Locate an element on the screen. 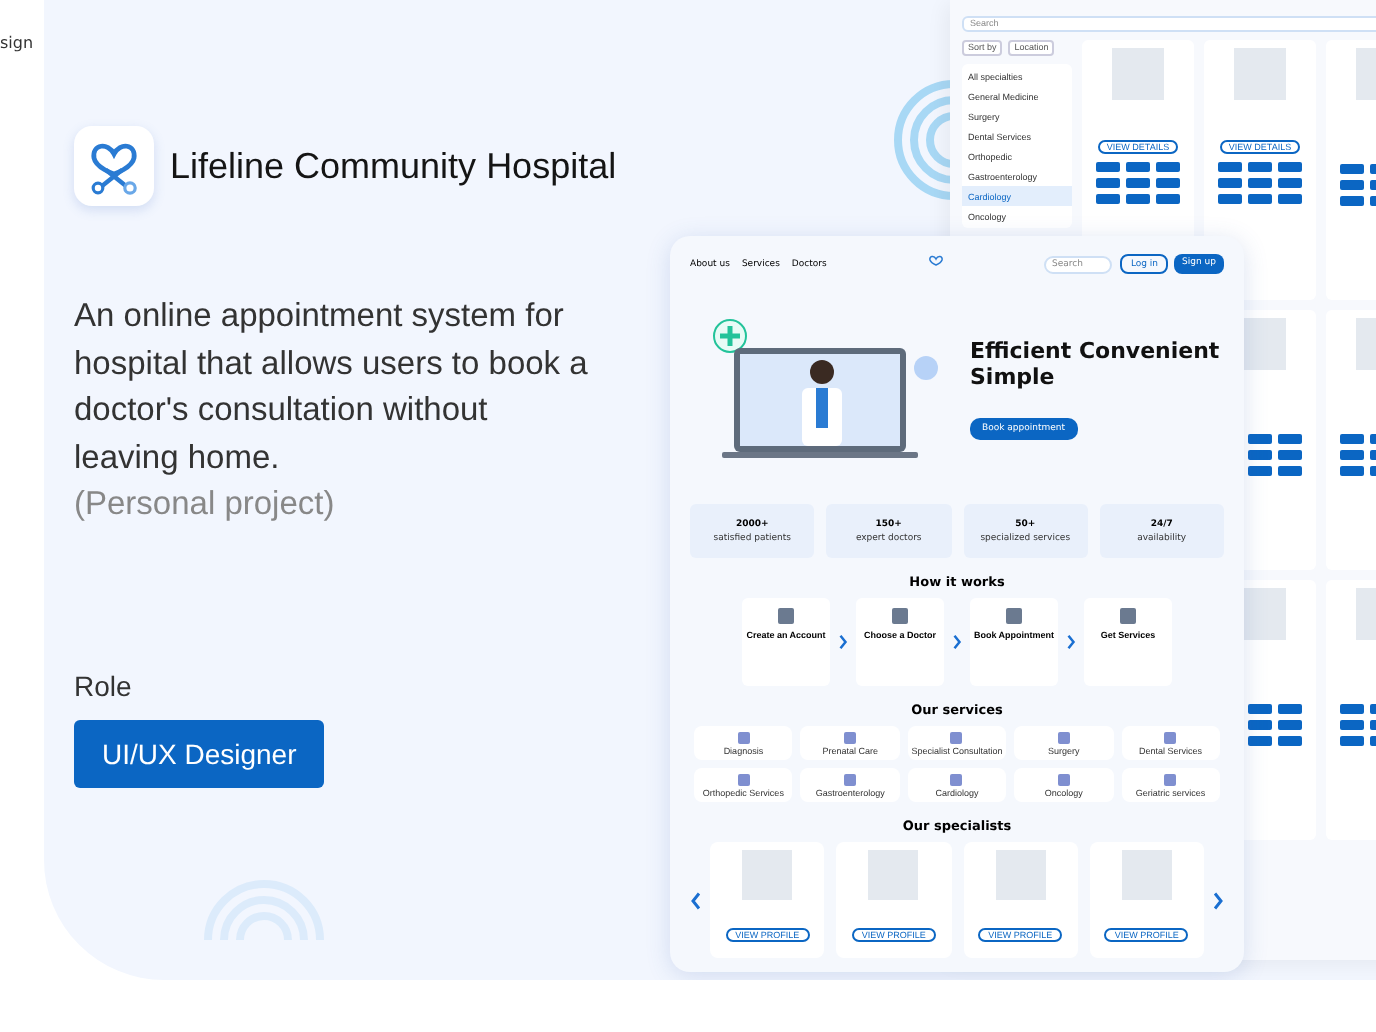  hero-headline: Efficient Convenient Simple is located at coordinates (1096, 363).